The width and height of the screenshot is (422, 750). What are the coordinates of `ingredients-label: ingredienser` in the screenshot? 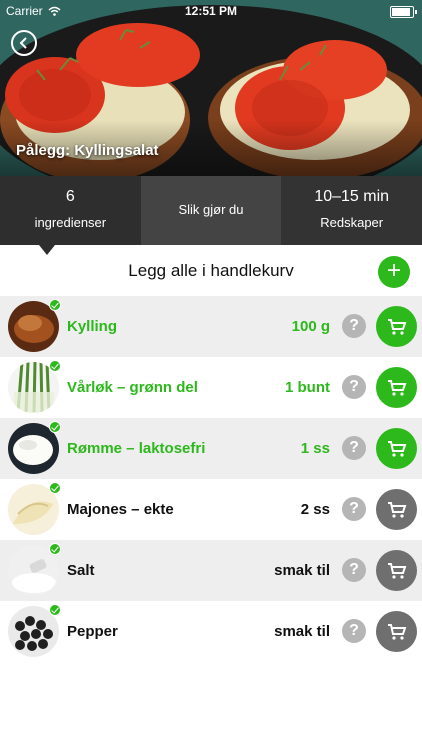 It's located at (70, 222).